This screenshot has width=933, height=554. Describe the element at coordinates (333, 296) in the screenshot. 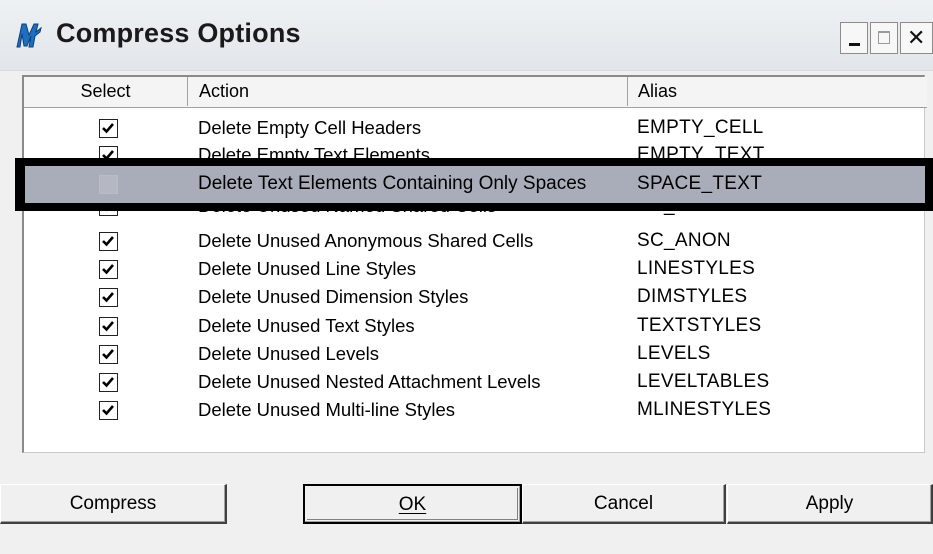

I see `row-action: Delete Unused Dimension Styles` at that location.